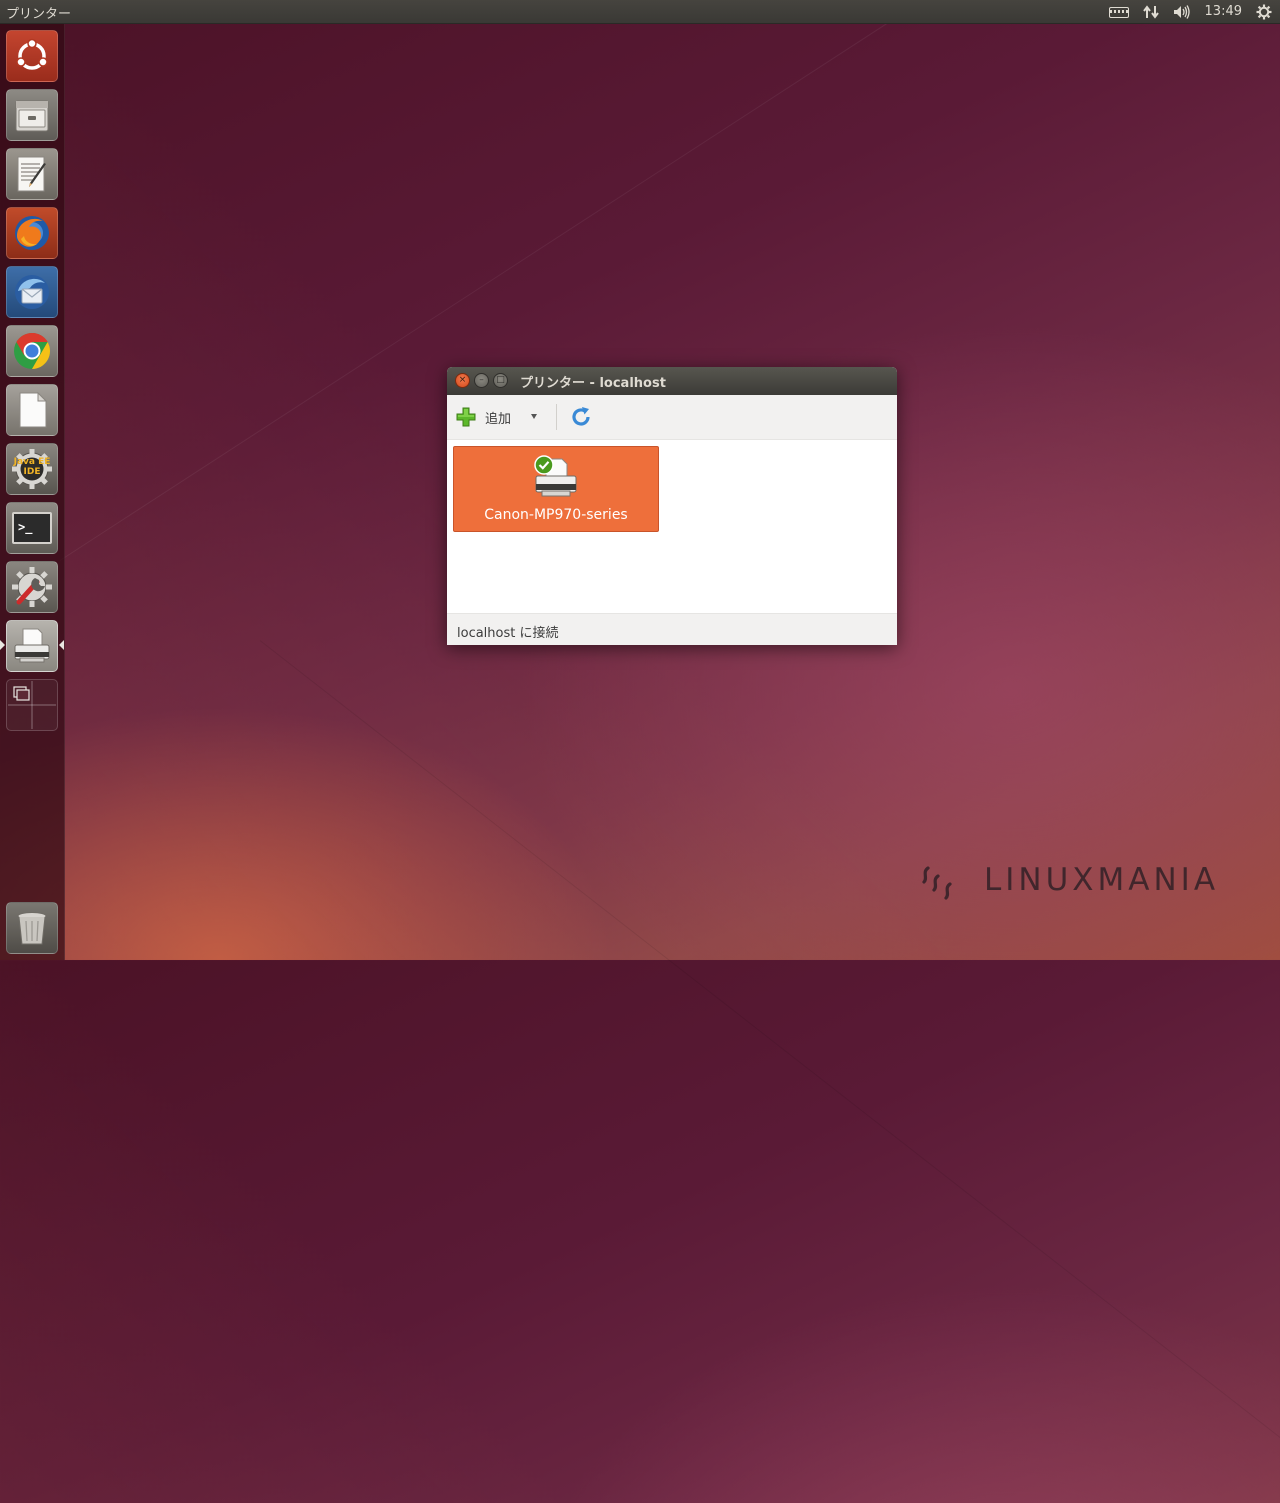 The image size is (1280, 1503). I want to click on window-minimize-button: –, so click(481, 380).